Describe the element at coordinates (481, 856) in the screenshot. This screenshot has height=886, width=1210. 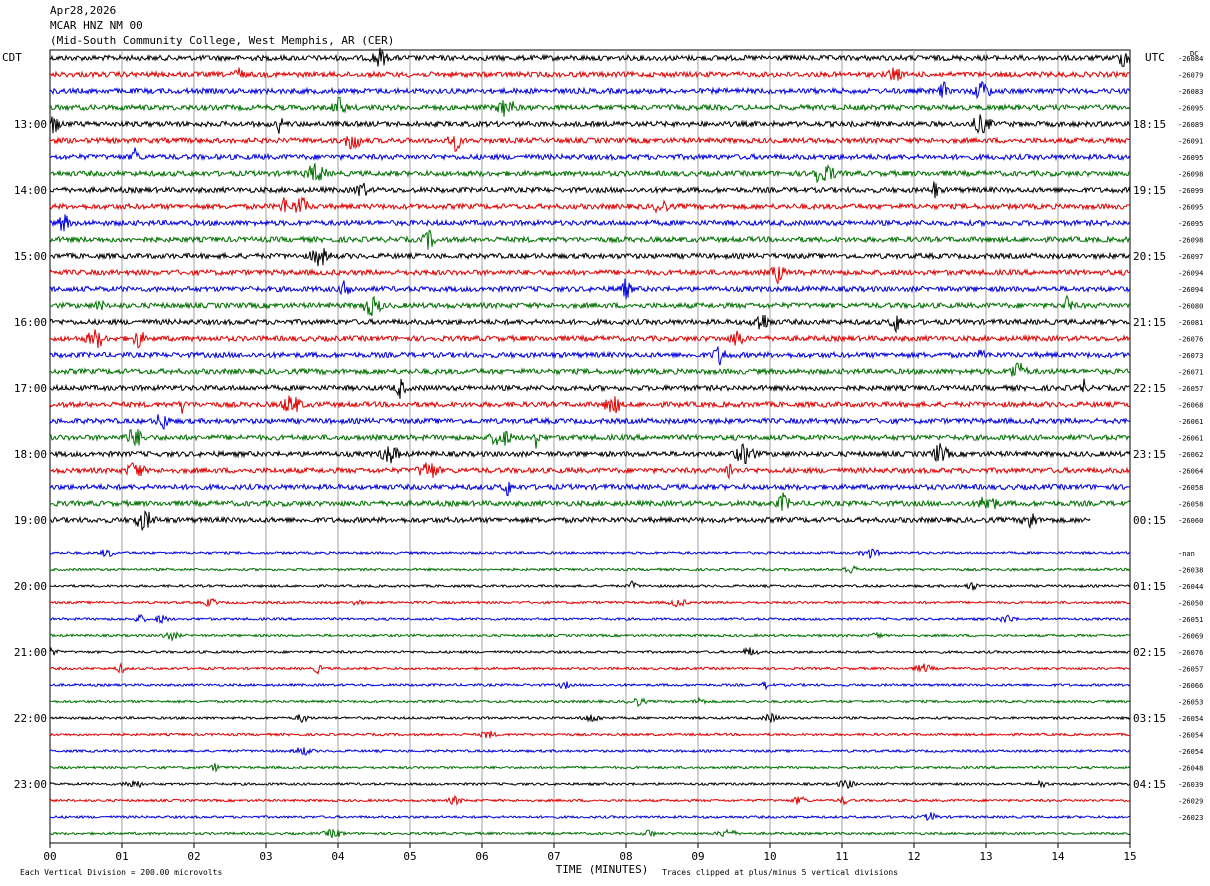
I see `x-tick-label: 06` at that location.